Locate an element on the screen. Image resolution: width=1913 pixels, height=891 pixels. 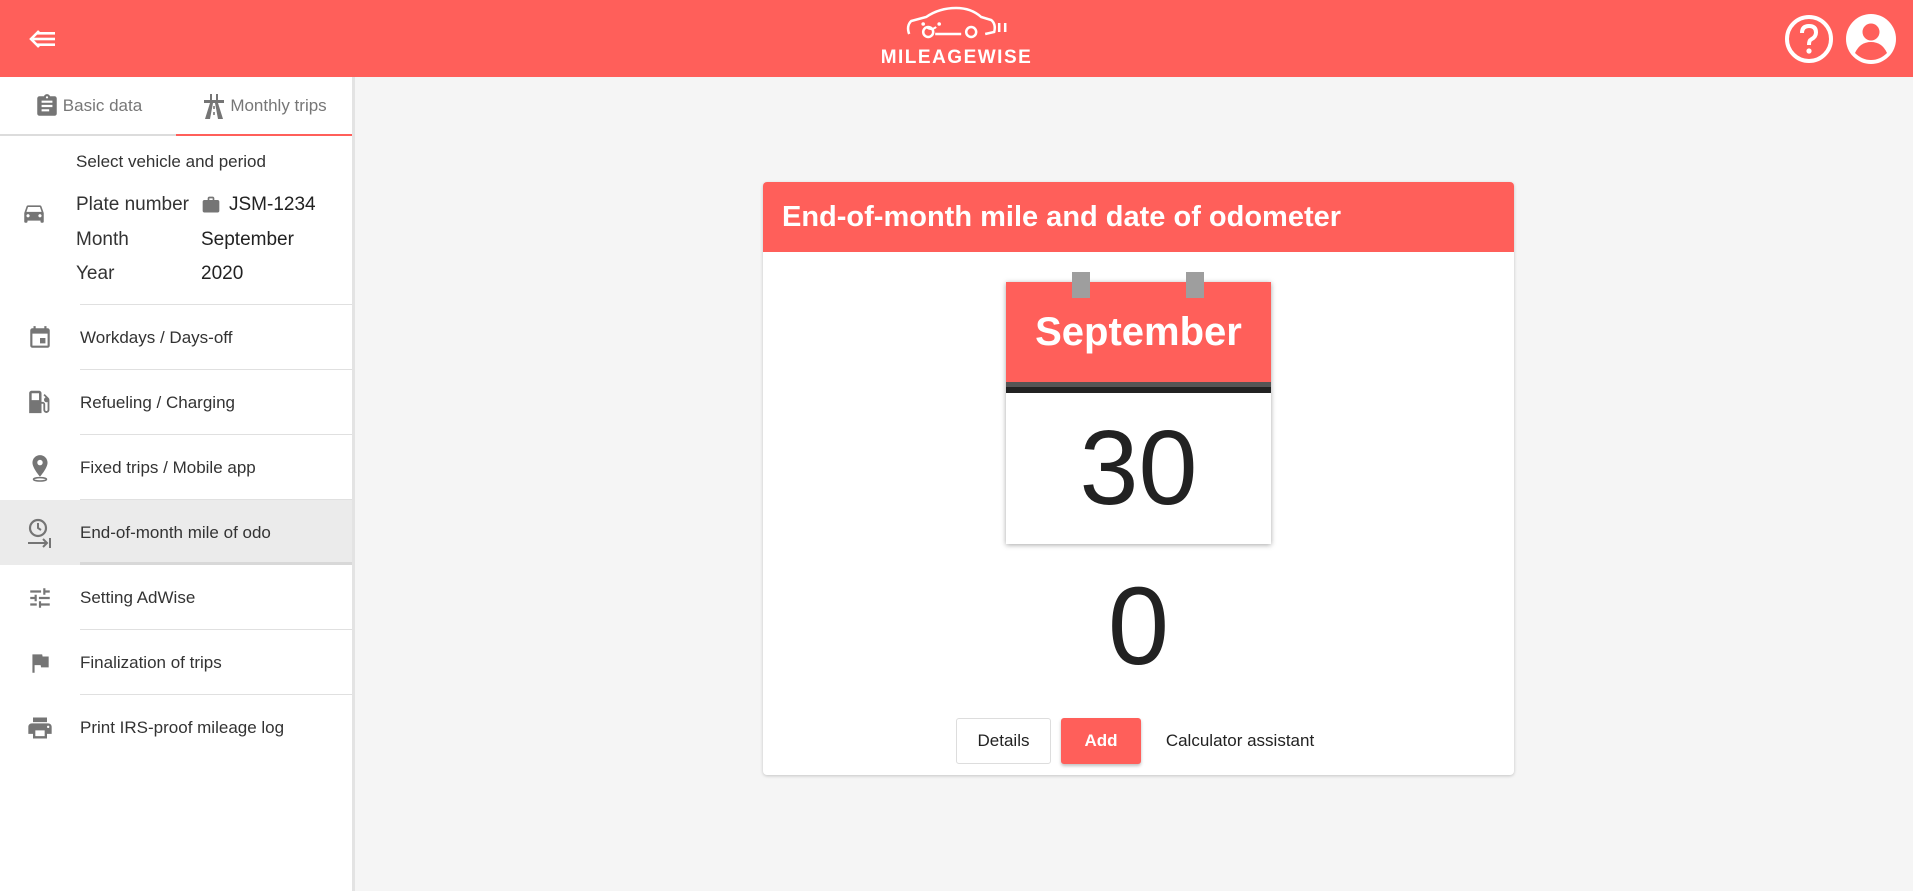
clipboard-icon is located at coordinates (47, 104).